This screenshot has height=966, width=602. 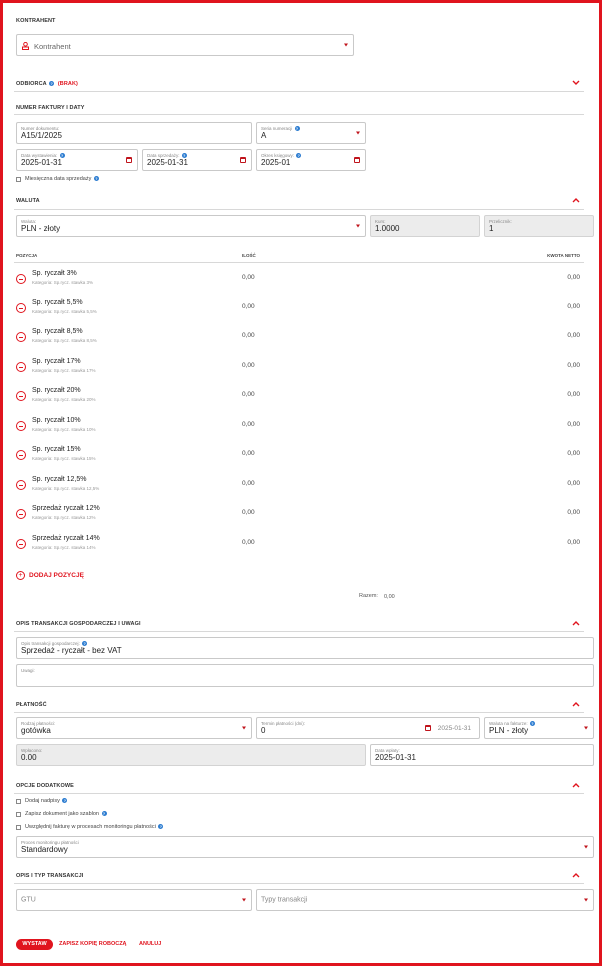 I want to click on termin-platnosci-field: Termin płatności (dni): 0 2025-01-31, so click(x=368, y=728).